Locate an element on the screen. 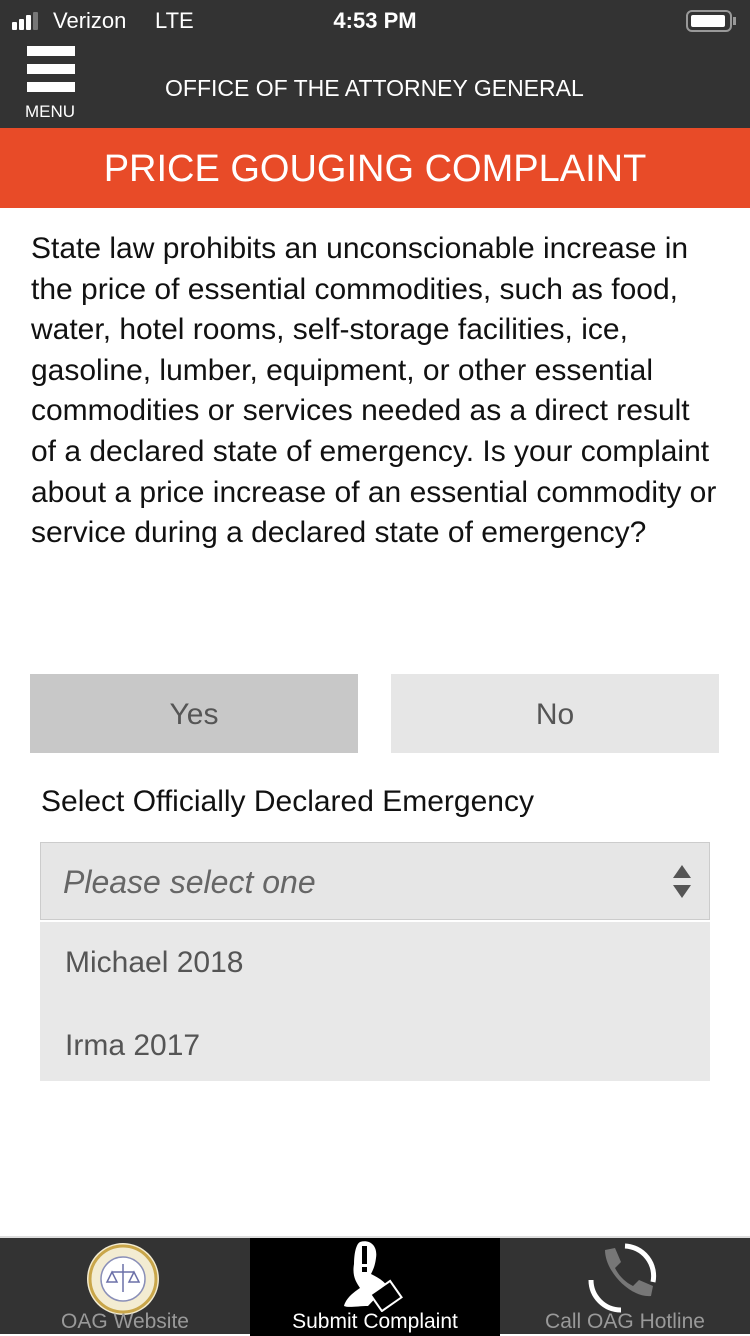 The image size is (750, 1336). tab-call-hotline: Call OAG Hotline is located at coordinates (625, 1287).